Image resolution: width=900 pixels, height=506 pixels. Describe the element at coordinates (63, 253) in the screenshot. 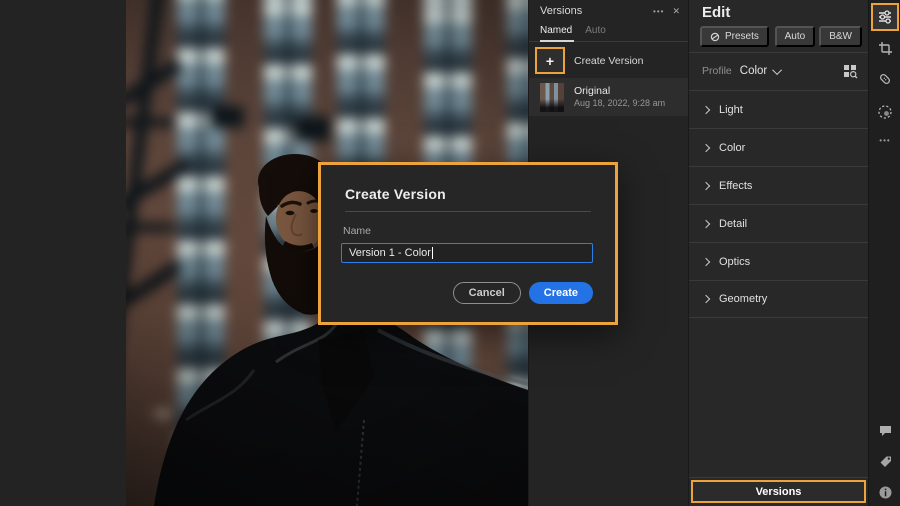

I see `left-background-strip` at that location.